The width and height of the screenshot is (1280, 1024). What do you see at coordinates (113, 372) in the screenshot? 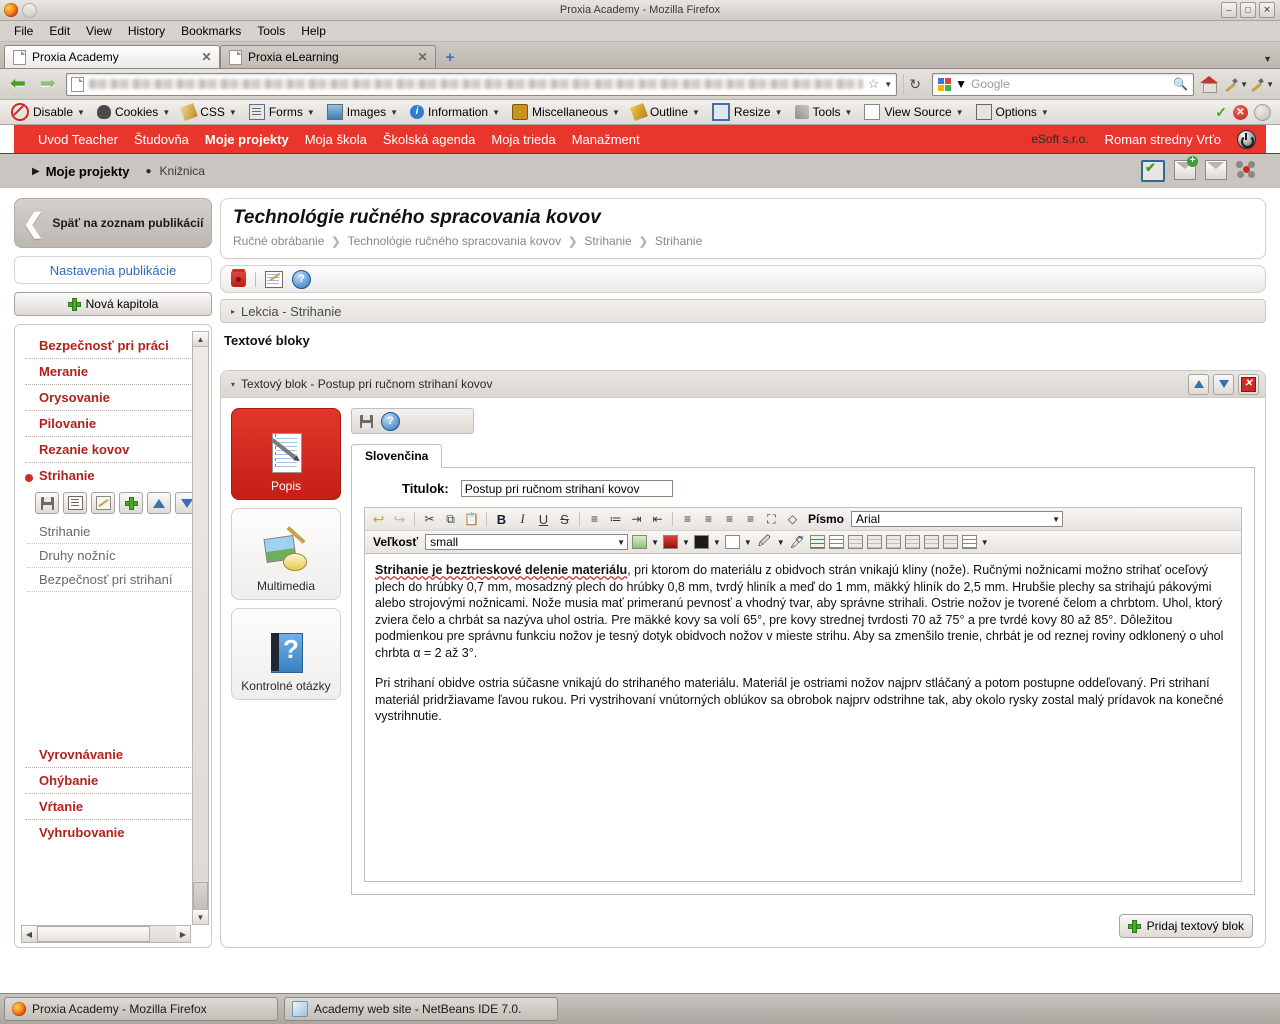
I see `chapter-item: Meranie` at bounding box center [113, 372].